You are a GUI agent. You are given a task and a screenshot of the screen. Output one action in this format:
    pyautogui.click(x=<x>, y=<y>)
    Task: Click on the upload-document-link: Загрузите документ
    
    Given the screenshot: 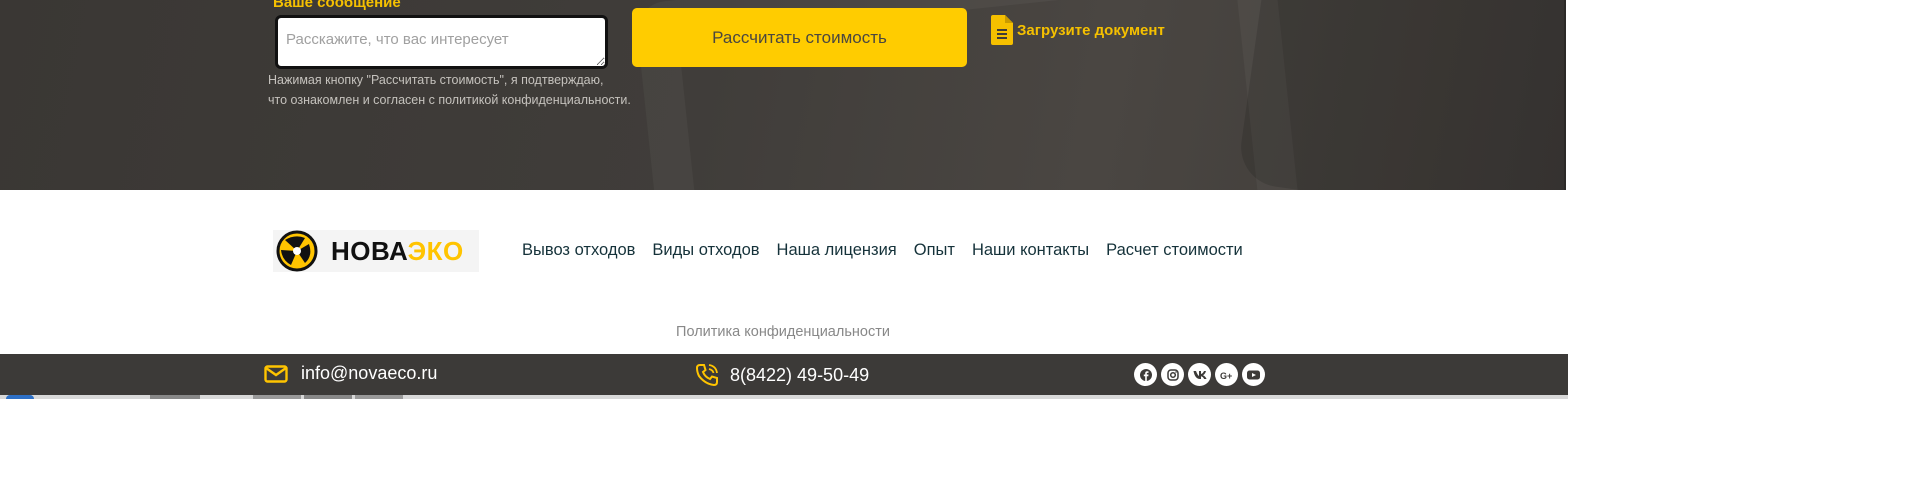 What is the action you would take?
    pyautogui.click(x=1078, y=30)
    